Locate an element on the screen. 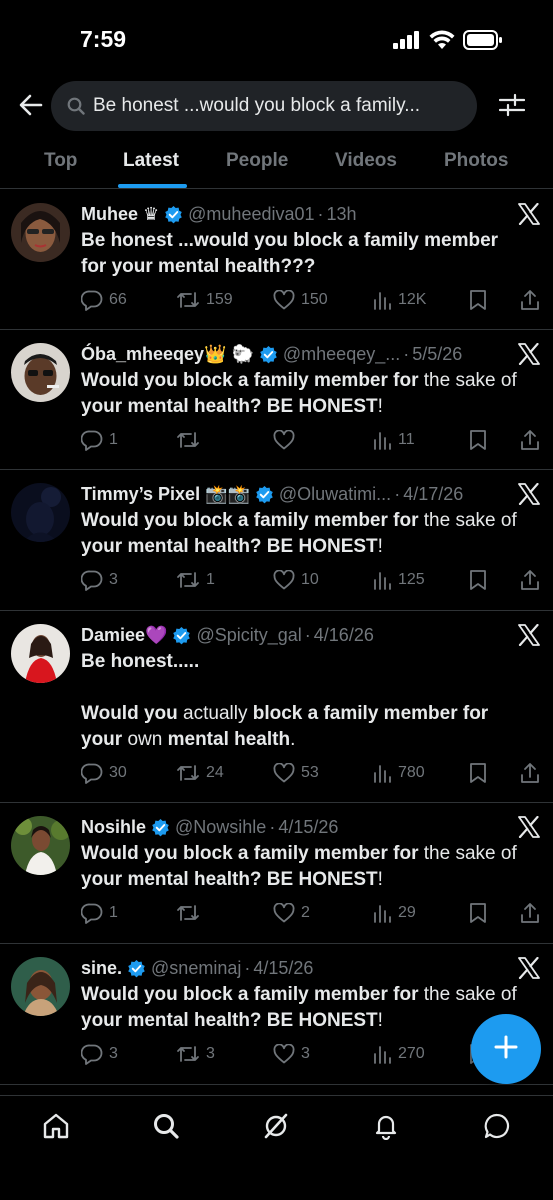 This screenshot has height=1200, width=553. compose-post-button is located at coordinates (506, 1049).